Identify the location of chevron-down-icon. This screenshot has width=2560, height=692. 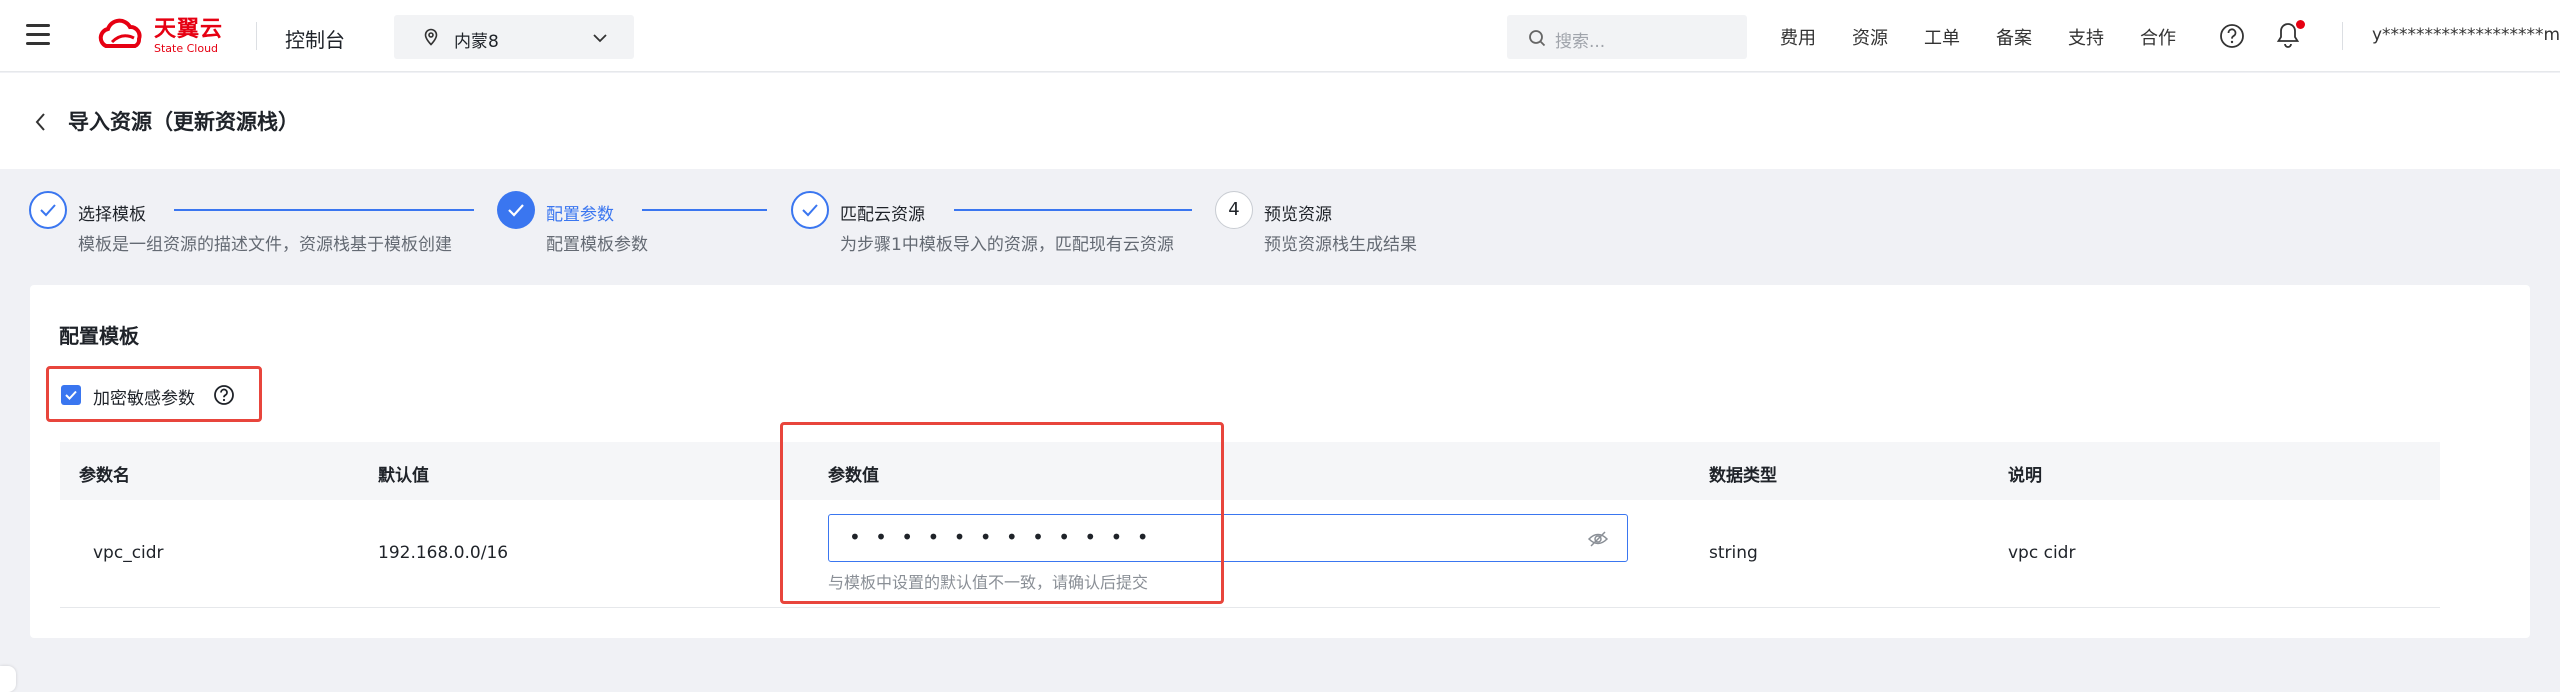
(600, 38).